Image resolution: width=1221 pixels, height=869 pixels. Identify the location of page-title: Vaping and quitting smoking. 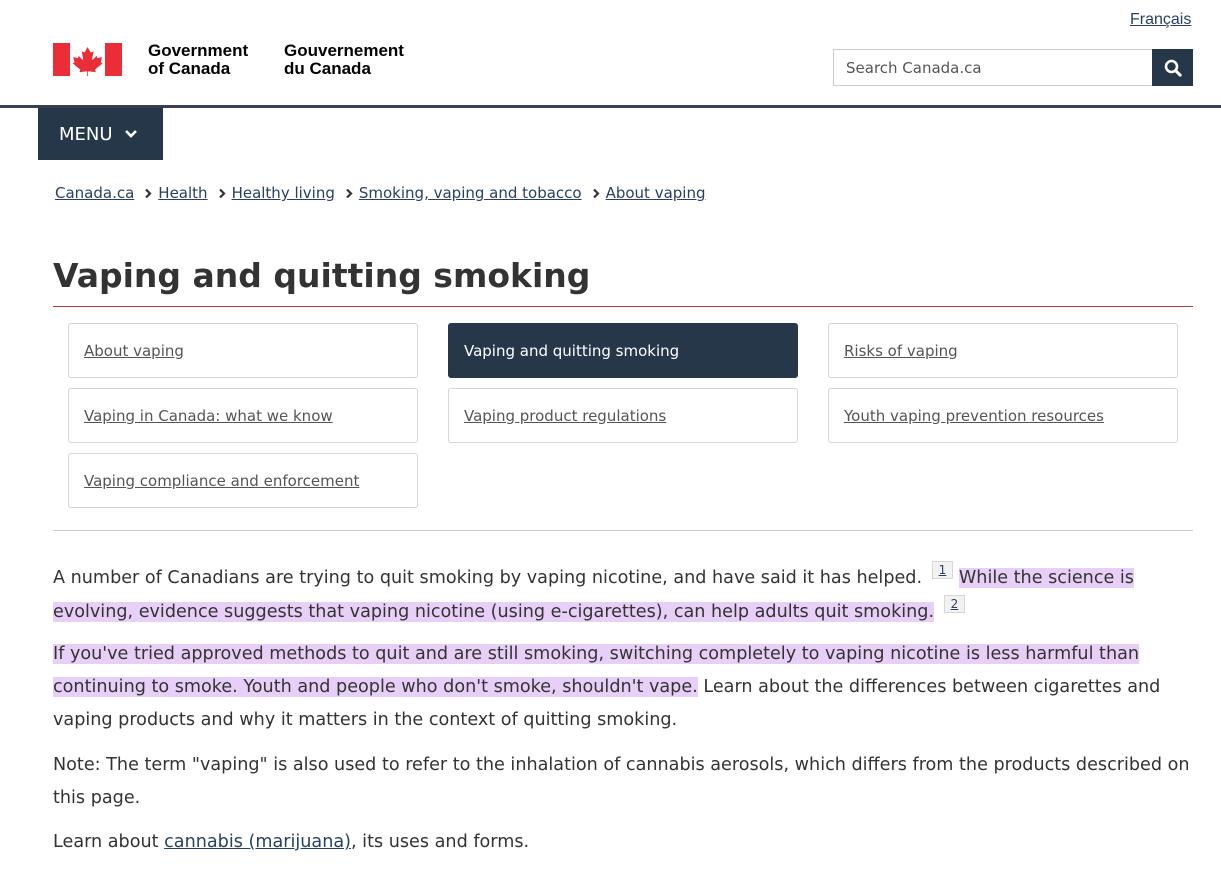
(322, 275).